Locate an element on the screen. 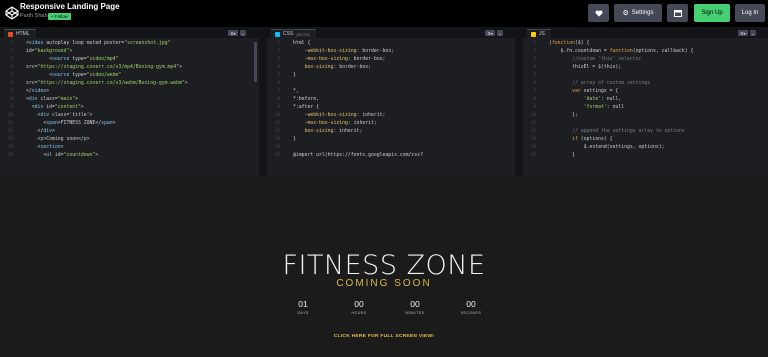 This screenshot has height=357, width=768. settings-button: ⚙ Settings is located at coordinates (638, 13).